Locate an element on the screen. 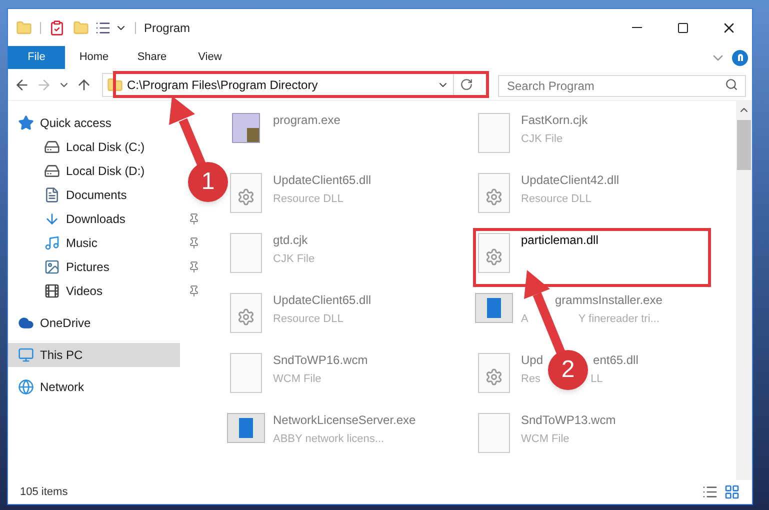  search-field: Search Program is located at coordinates (622, 85).